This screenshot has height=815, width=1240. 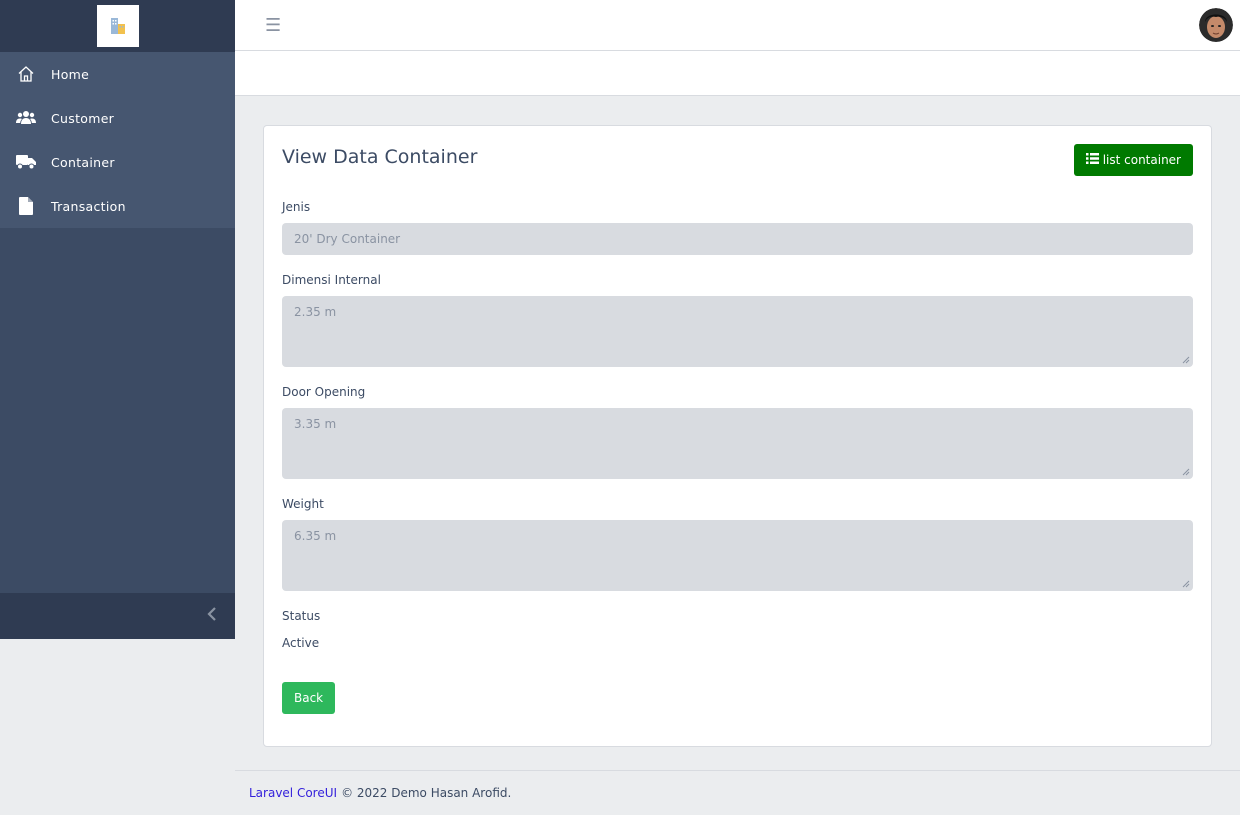 What do you see at coordinates (117, 162) in the screenshot?
I see `sidebar-item-container: Container` at bounding box center [117, 162].